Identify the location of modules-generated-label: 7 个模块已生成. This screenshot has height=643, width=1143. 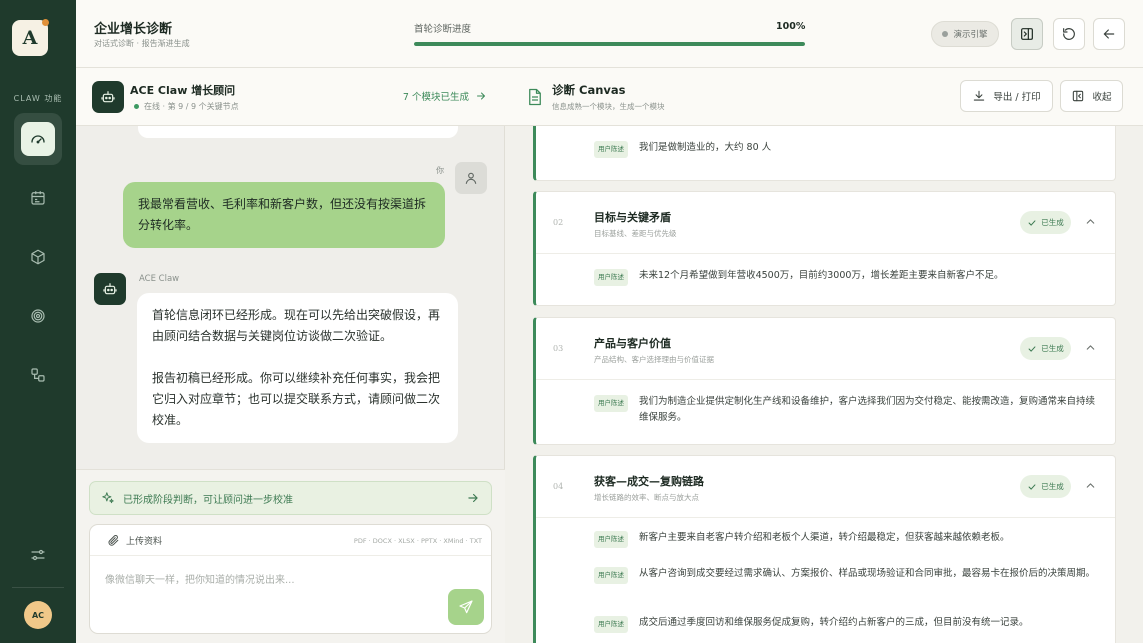
(435, 97).